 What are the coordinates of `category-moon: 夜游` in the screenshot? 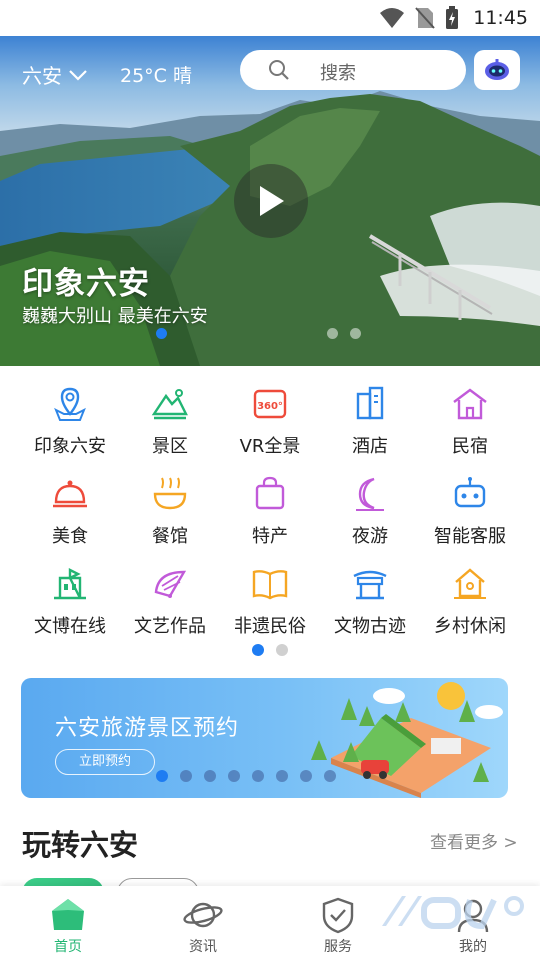 It's located at (370, 510).